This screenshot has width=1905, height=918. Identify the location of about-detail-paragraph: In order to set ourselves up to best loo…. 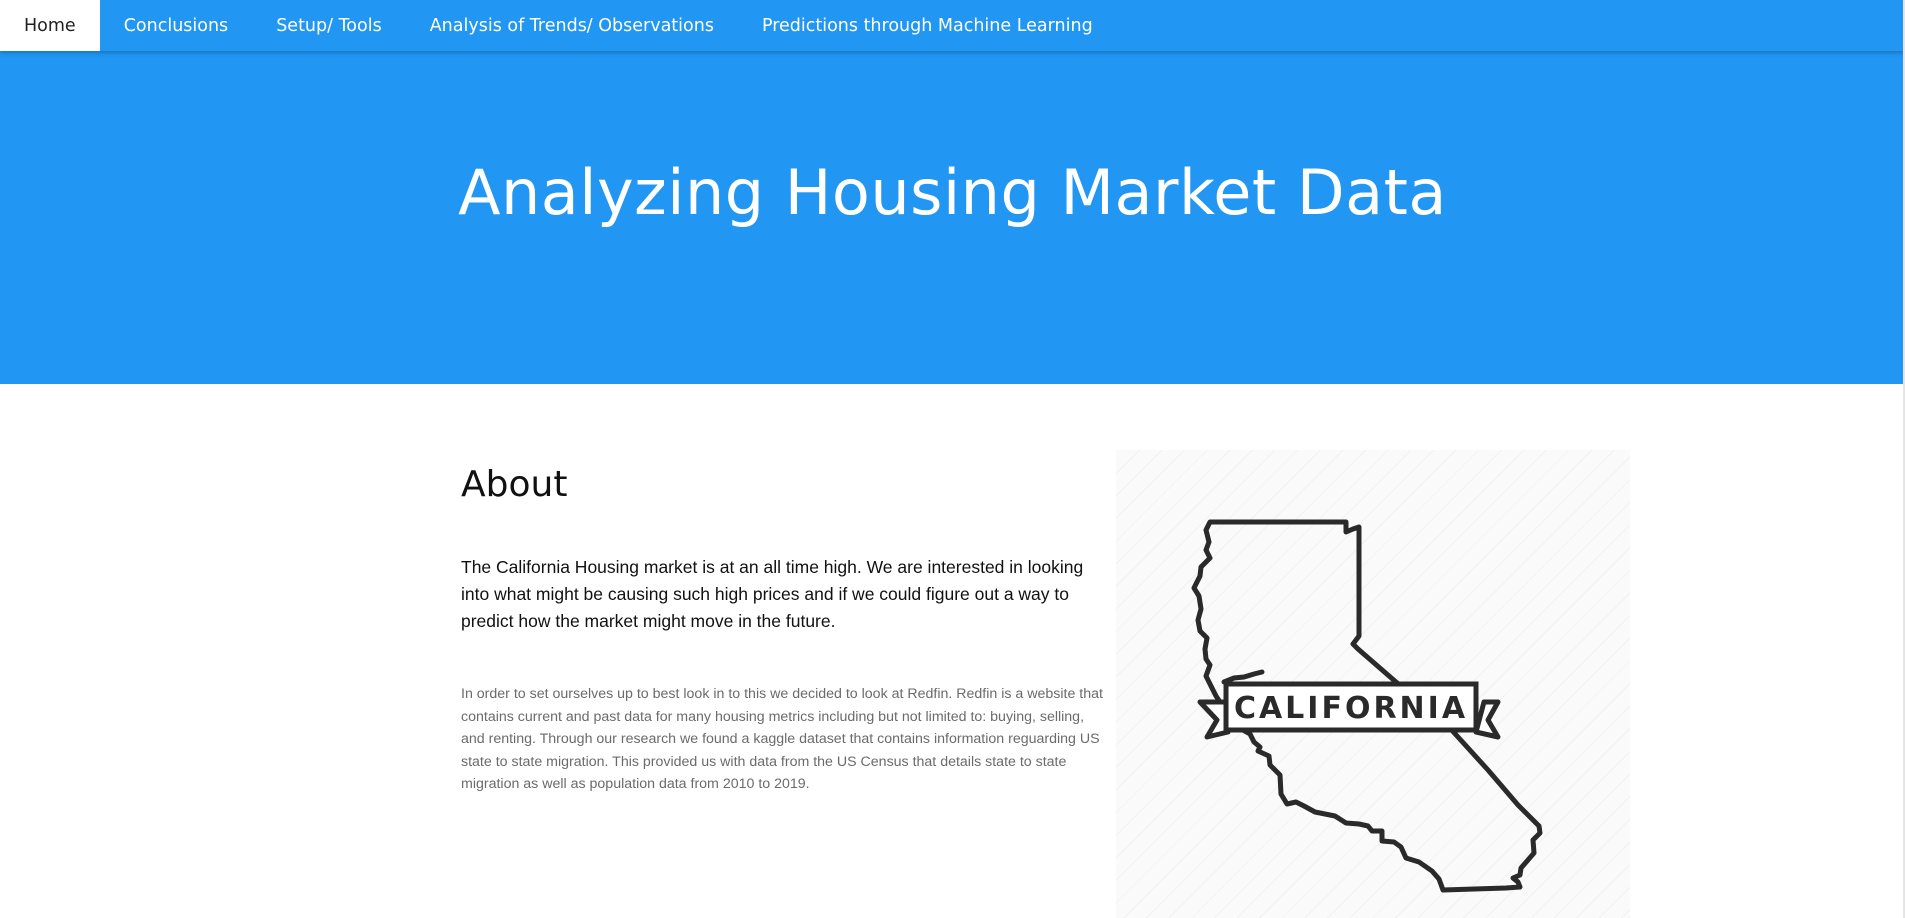
(782, 739).